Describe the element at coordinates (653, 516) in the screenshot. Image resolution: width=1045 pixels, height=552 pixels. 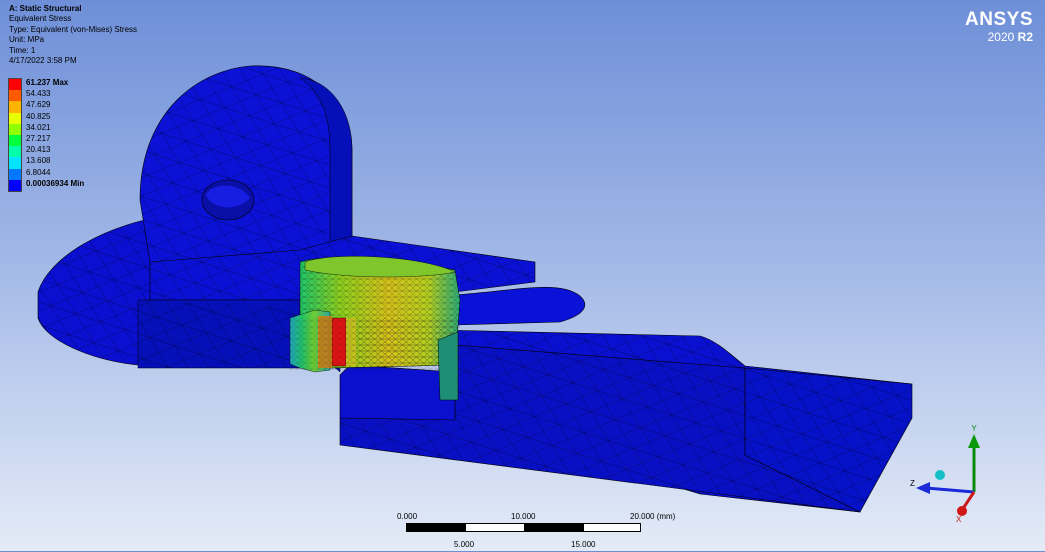
I see `scale-label-20: 20.000 (mm)` at that location.